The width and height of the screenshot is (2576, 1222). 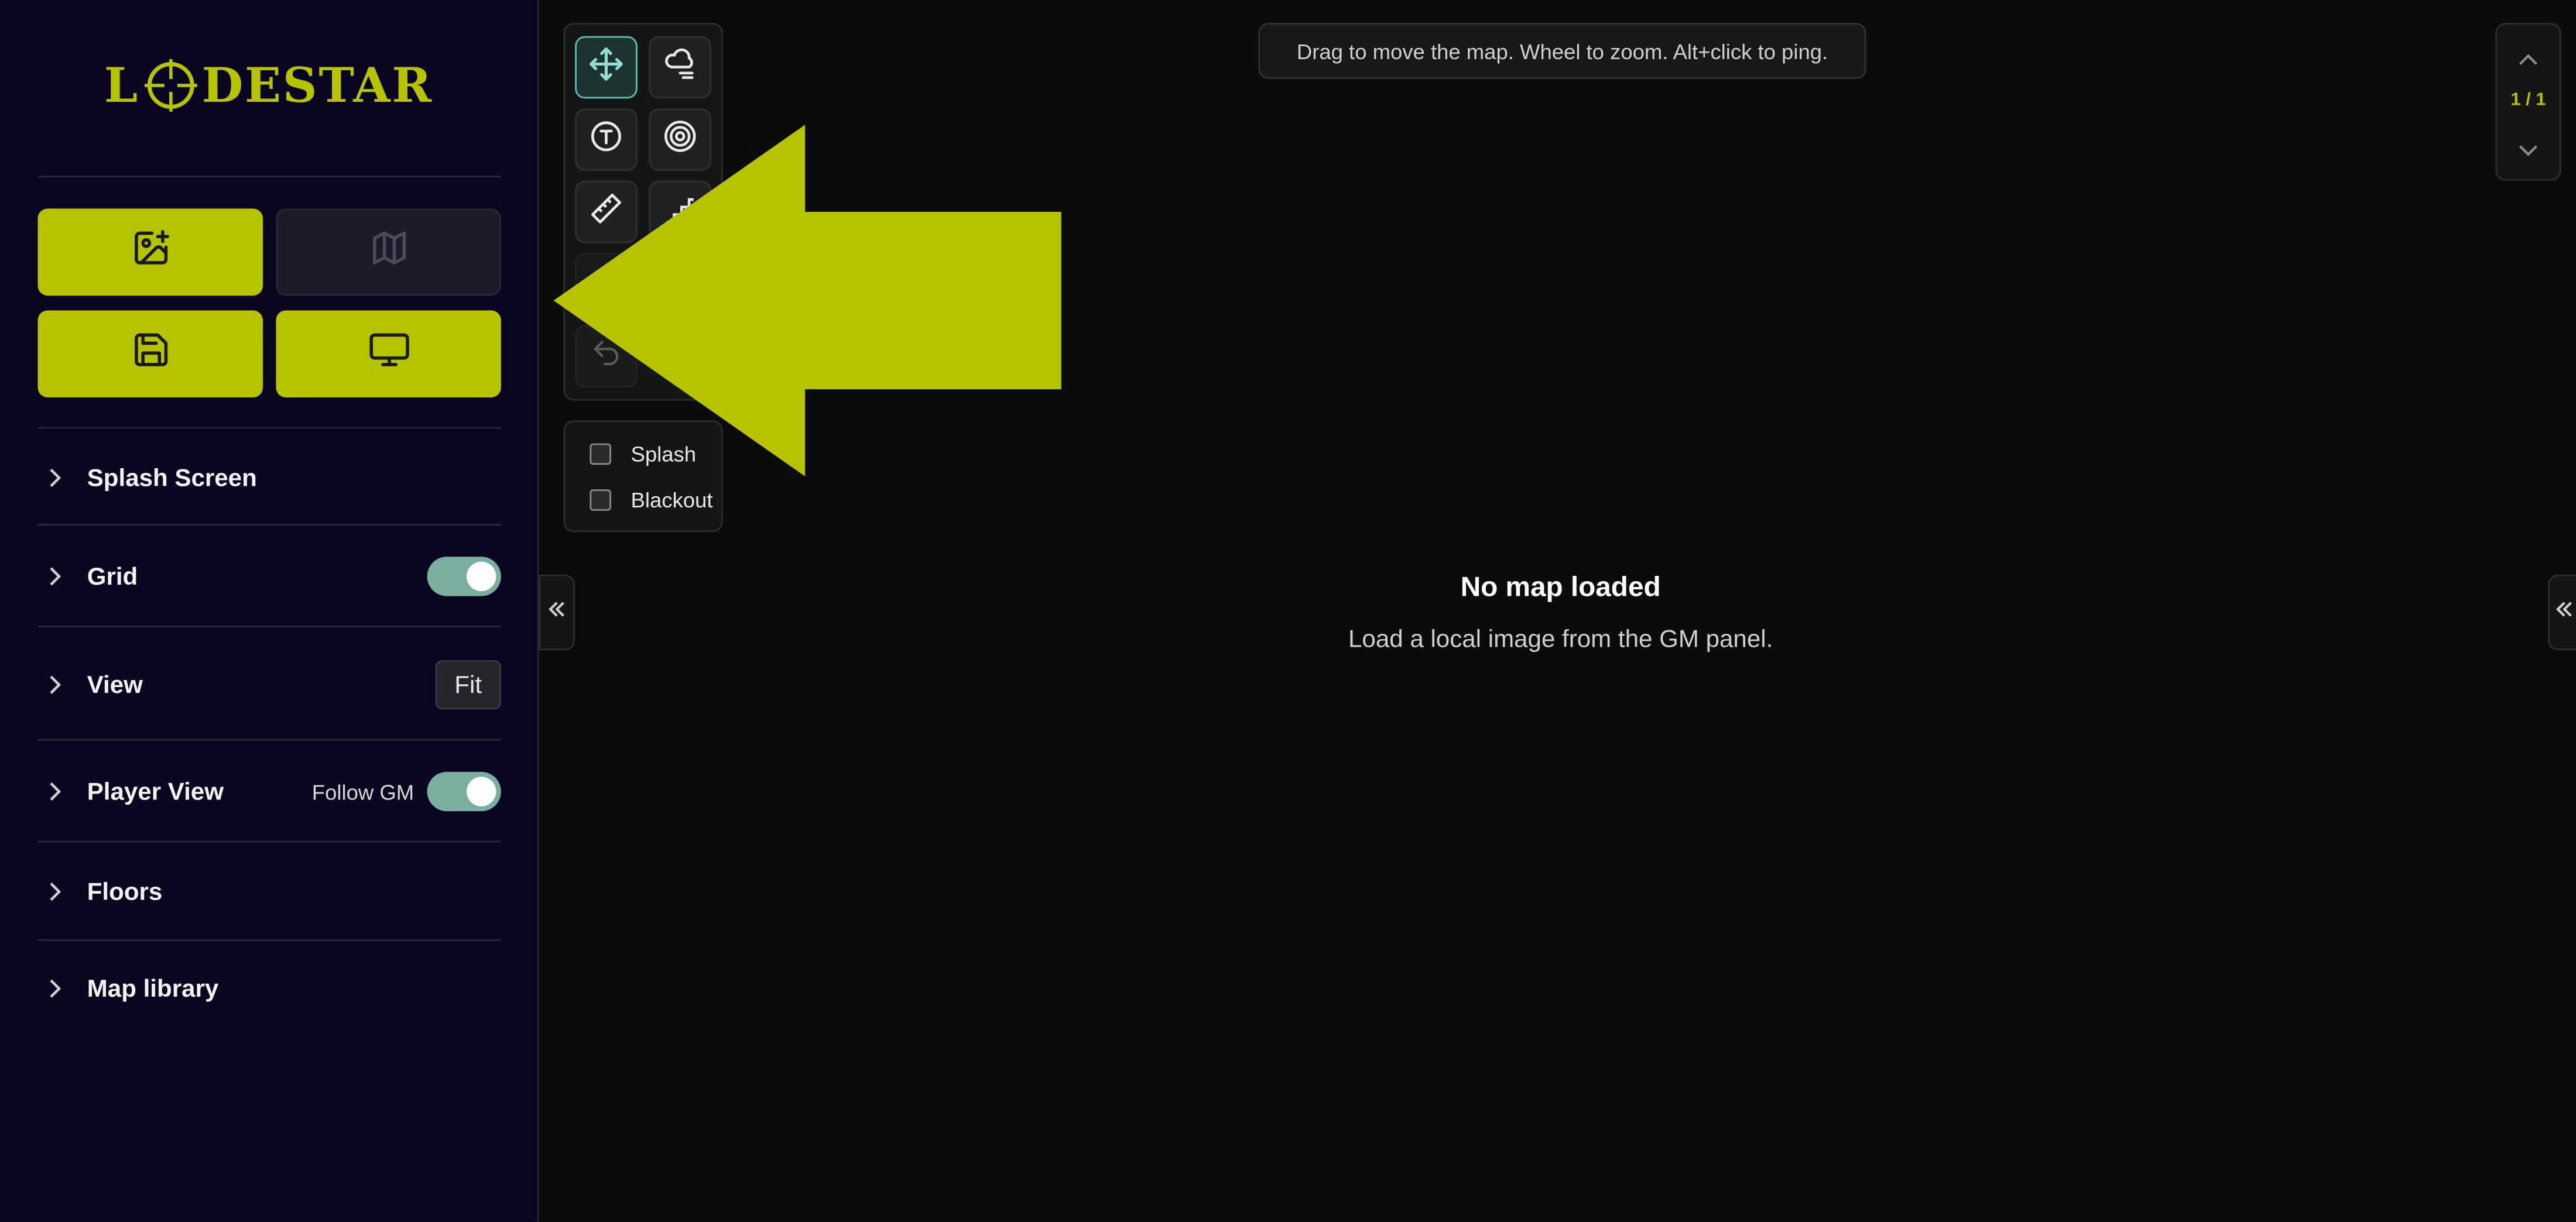 I want to click on section-label: Player View, so click(x=155, y=792).